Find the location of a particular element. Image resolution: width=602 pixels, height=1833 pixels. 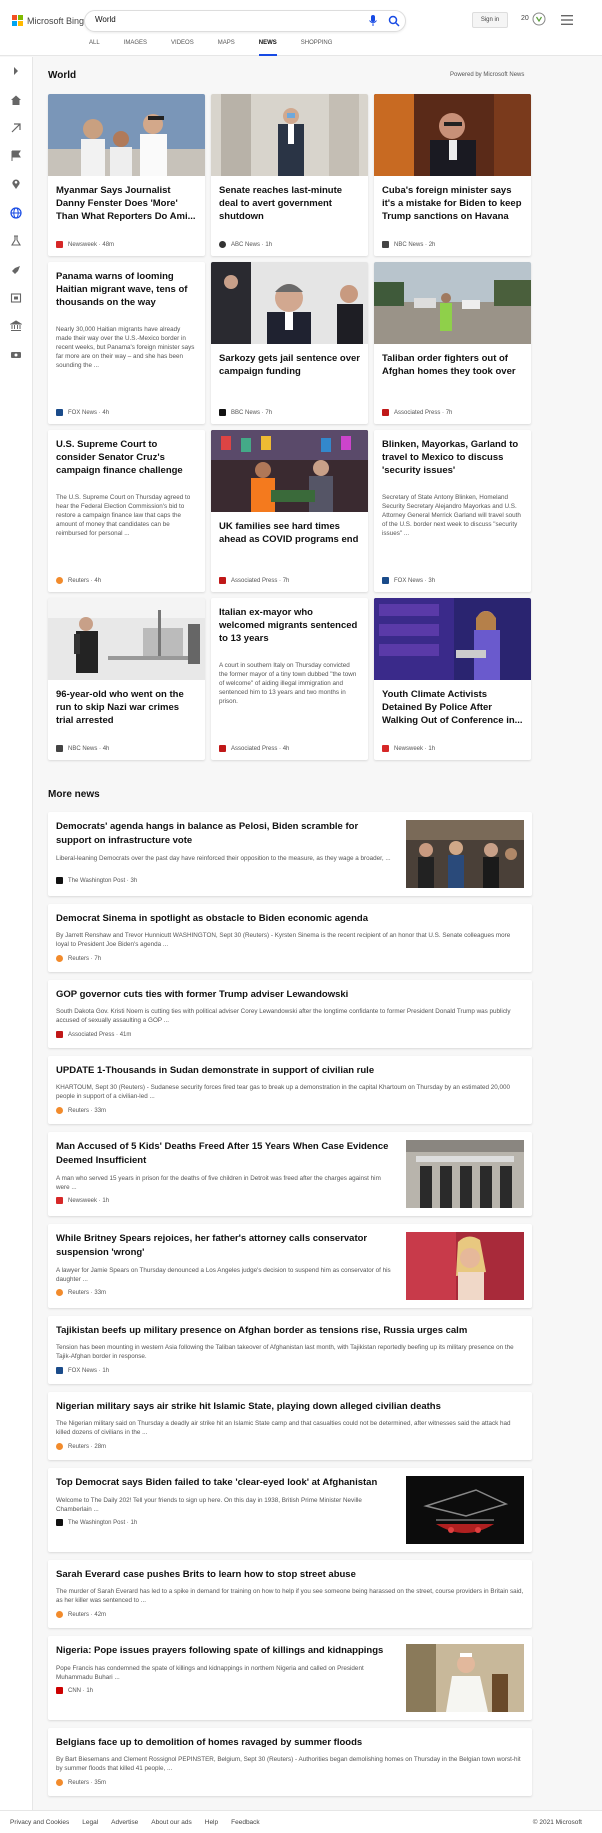

logo-text: Microsoft Bing is located at coordinates (56, 20).